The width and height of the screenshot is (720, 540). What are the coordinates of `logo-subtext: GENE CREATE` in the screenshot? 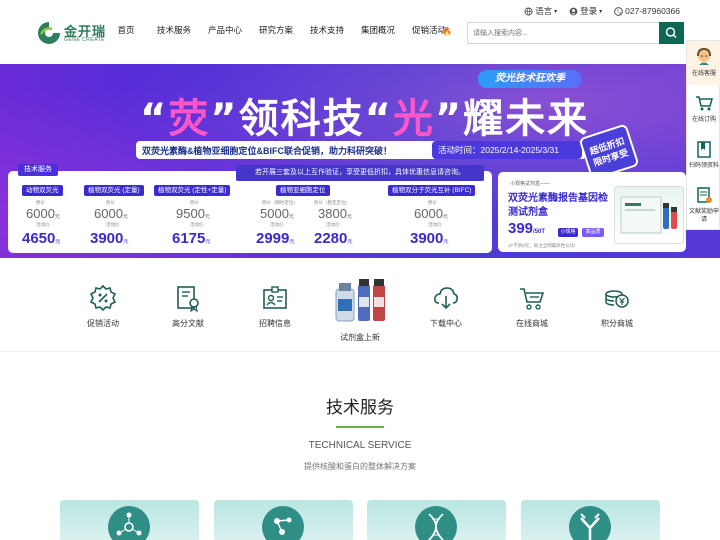 It's located at (84, 40).